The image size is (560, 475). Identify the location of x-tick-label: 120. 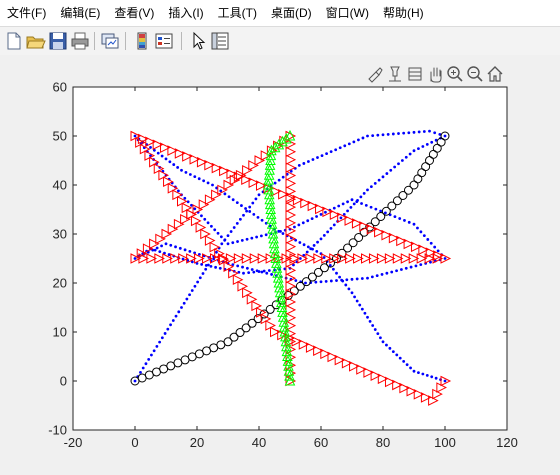
(507, 442).